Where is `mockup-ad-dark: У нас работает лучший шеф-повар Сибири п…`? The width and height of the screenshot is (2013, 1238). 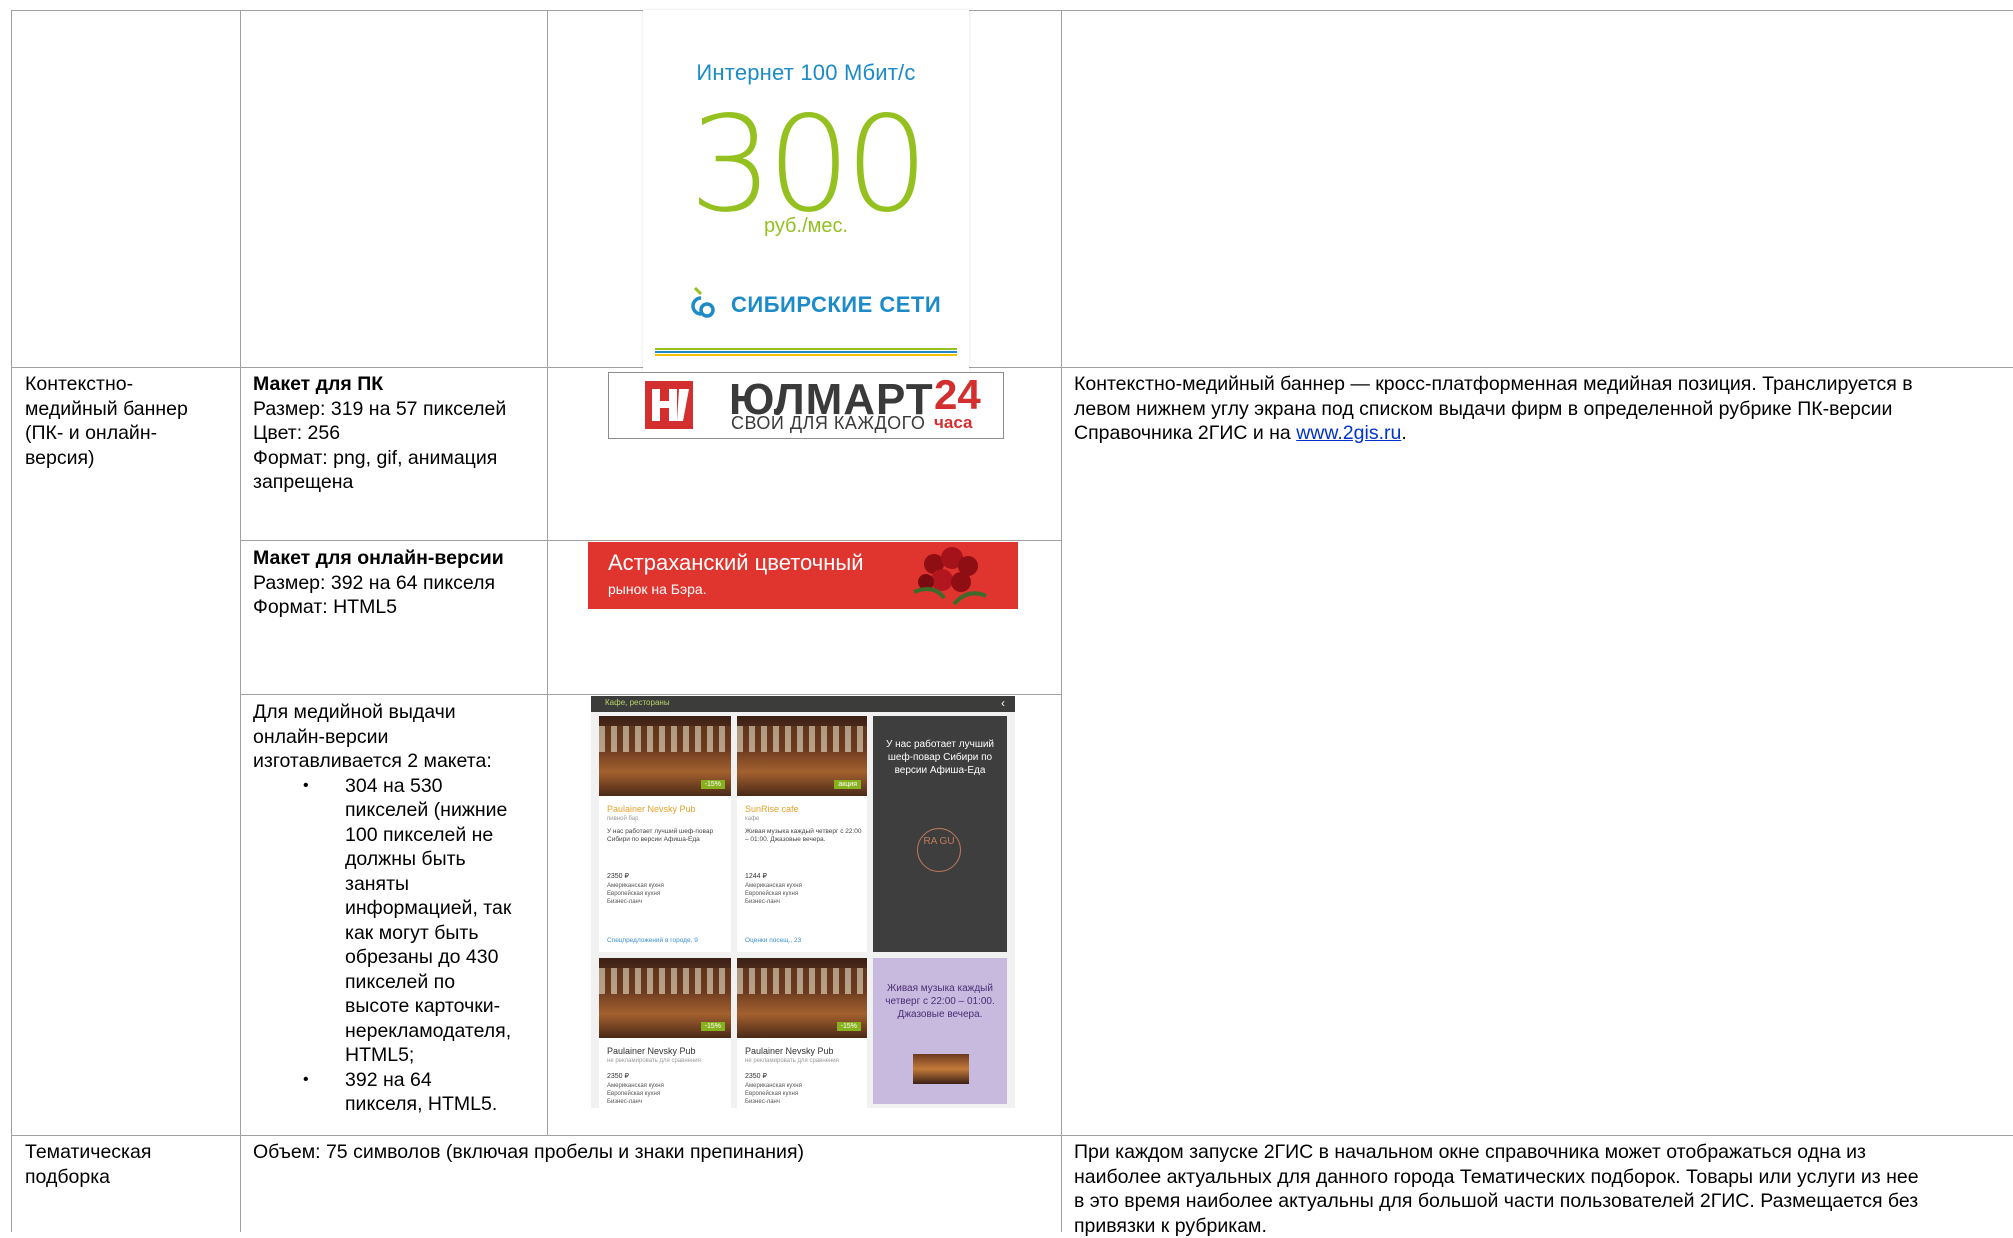 mockup-ad-dark: У нас работает лучший шеф-повар Сибири п… is located at coordinates (940, 834).